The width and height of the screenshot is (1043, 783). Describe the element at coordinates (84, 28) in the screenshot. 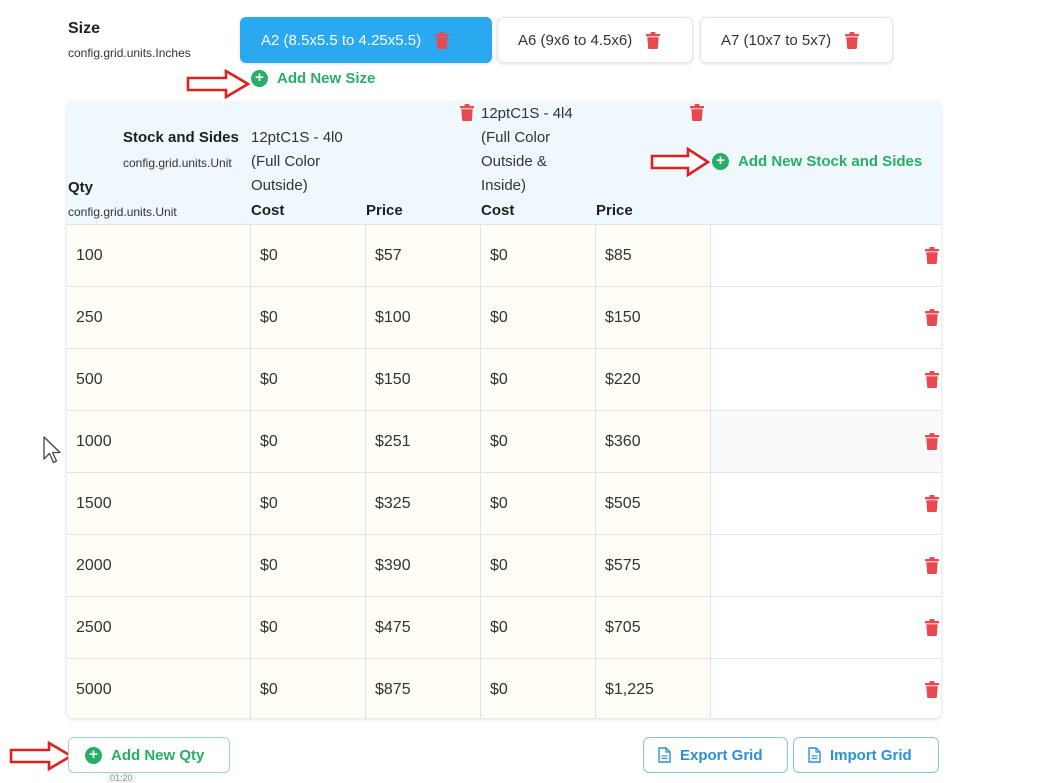

I see `size-label: Size` at that location.